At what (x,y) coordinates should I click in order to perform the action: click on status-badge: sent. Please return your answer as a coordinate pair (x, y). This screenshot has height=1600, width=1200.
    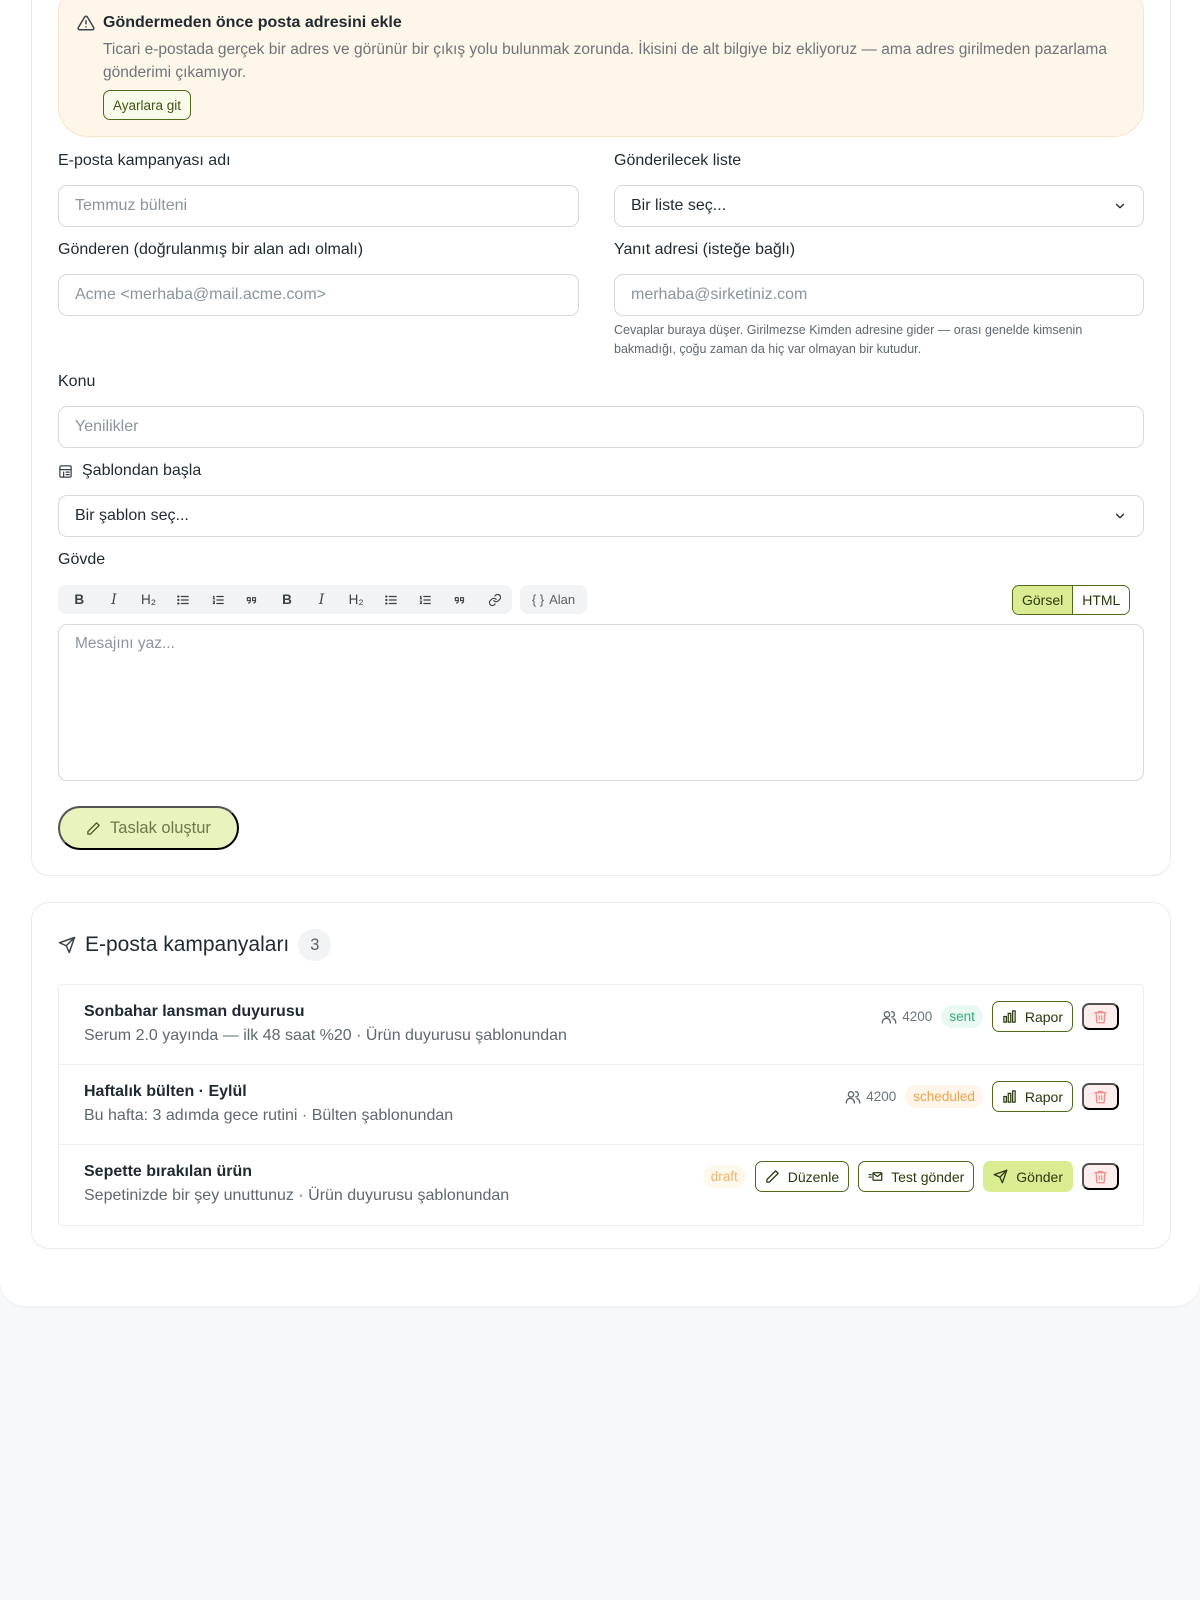
    Looking at the image, I should click on (962, 1016).